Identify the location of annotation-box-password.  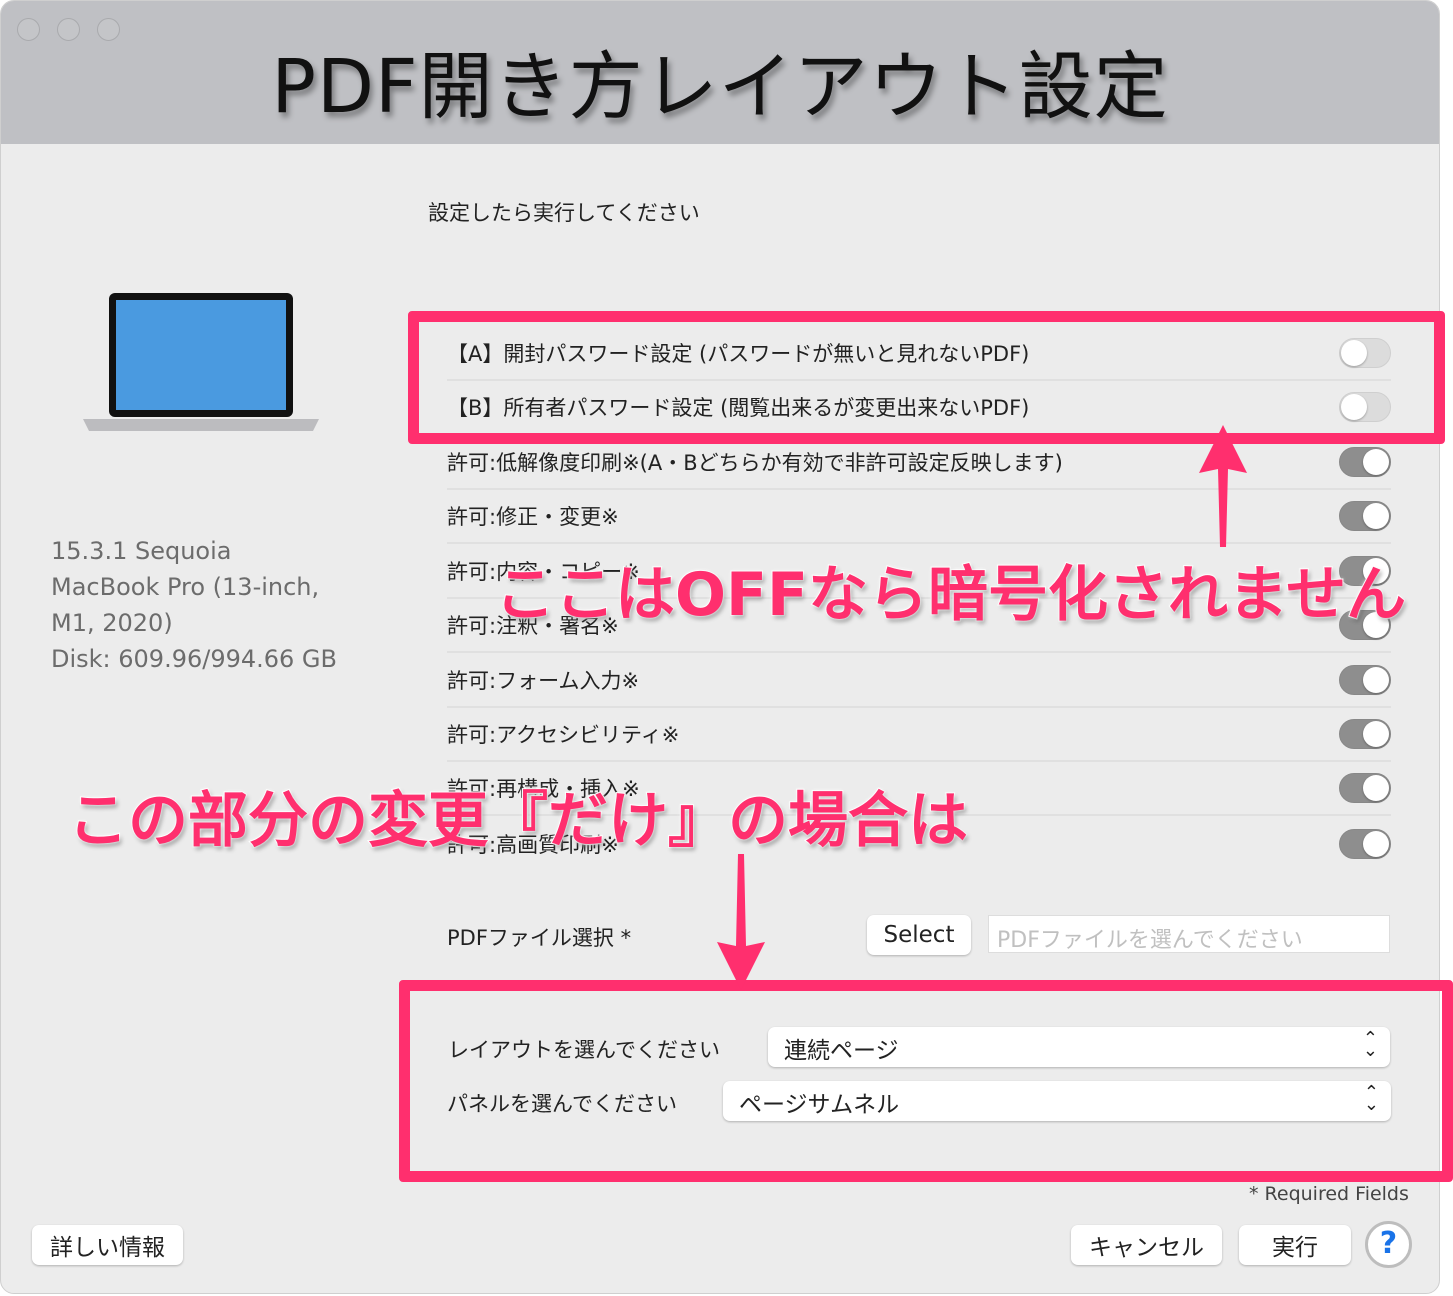
(926, 377).